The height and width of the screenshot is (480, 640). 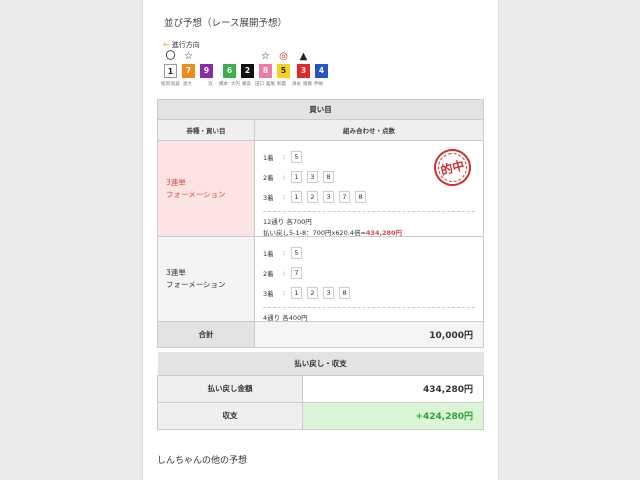 What do you see at coordinates (393, 388) in the screenshot?
I see `refund-value: 434,280円` at bounding box center [393, 388].